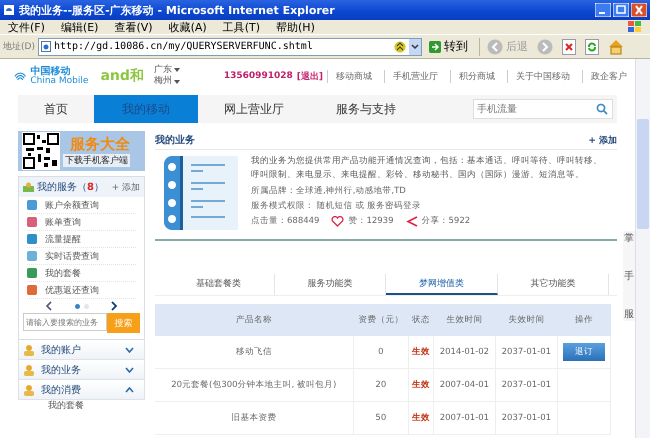 Image resolution: width=650 pixels, height=438 pixels. What do you see at coordinates (464, 320) in the screenshot?
I see `column-header: 生效时间` at bounding box center [464, 320].